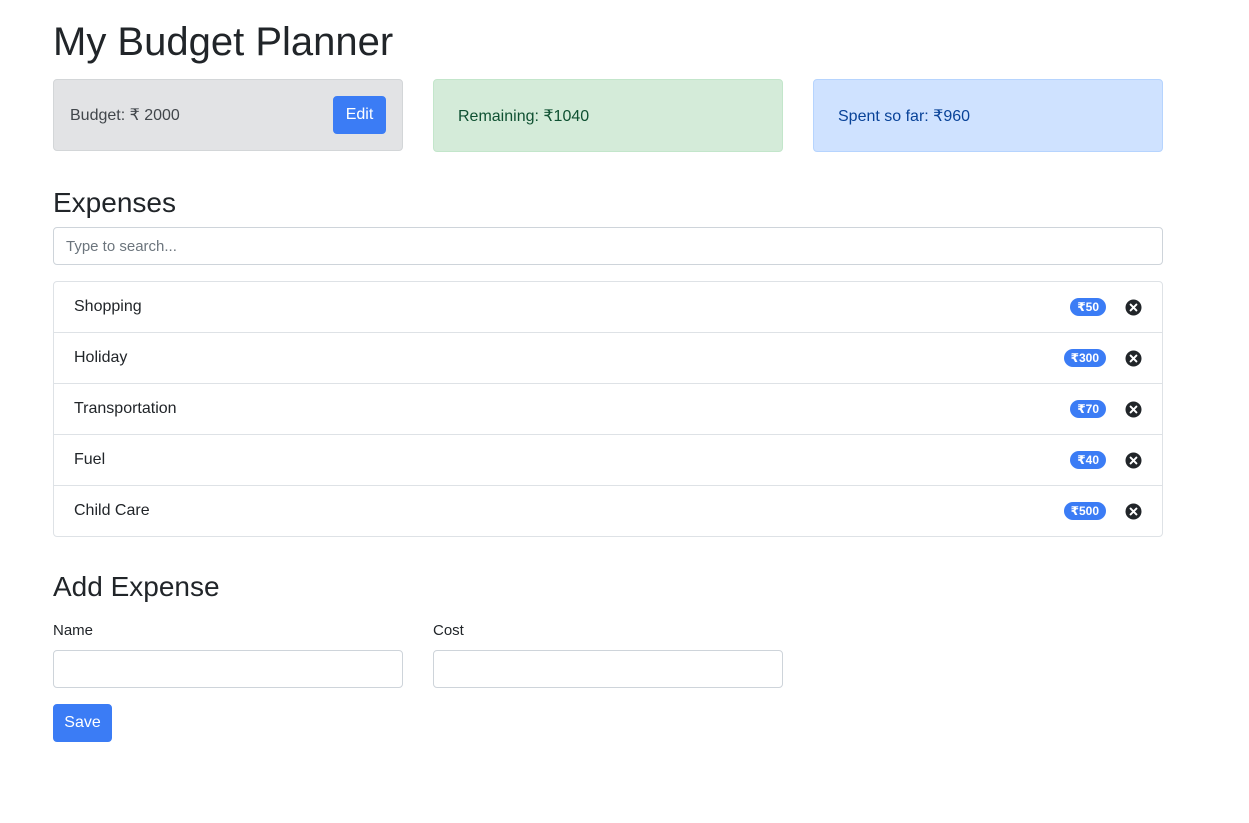 This screenshot has width=1249, height=823. Describe the element at coordinates (73, 630) in the screenshot. I see `name-label: Name` at that location.